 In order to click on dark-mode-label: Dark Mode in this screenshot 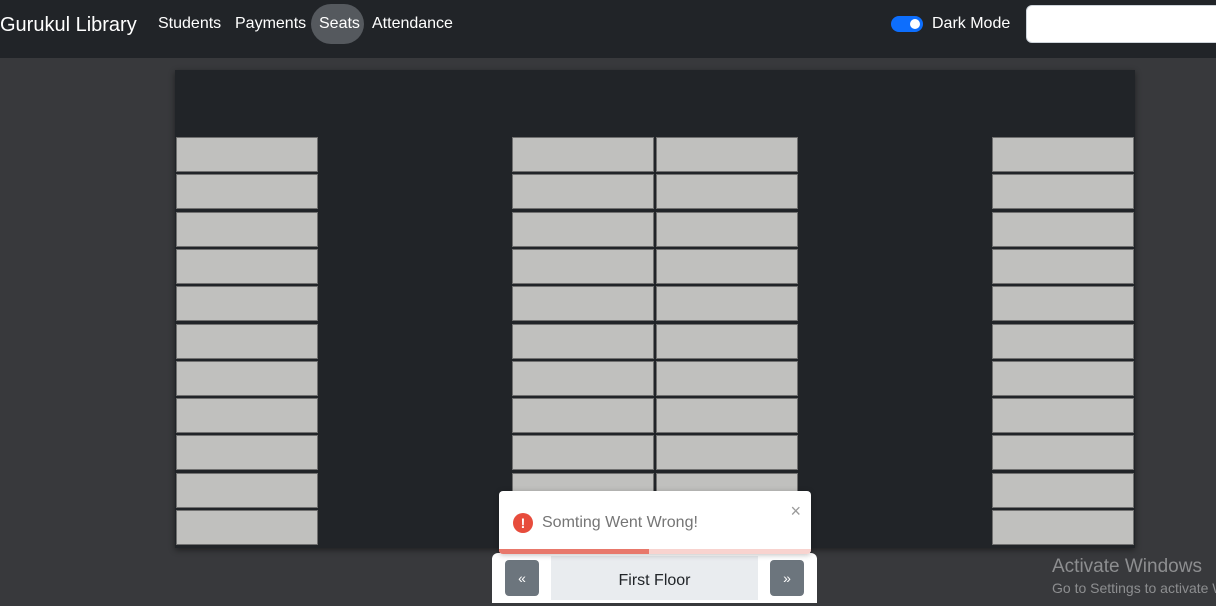, I will do `click(971, 23)`.